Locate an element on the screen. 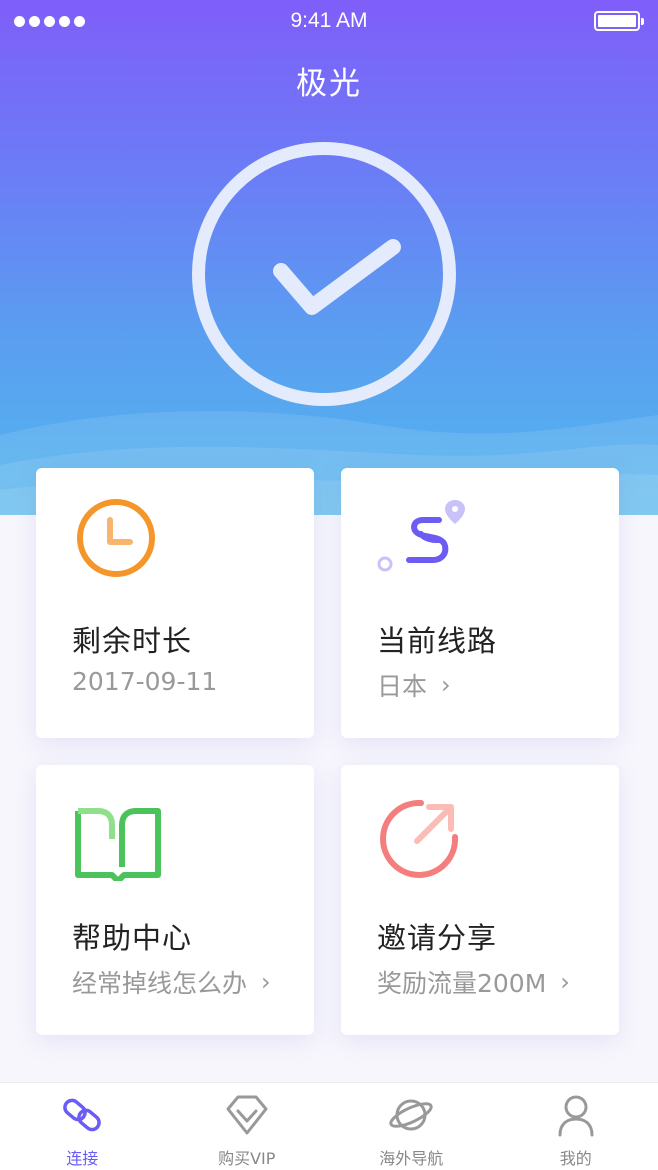 This screenshot has height=1170, width=658. card-remaining-time: 剩余时长 2017-09-11 is located at coordinates (175, 603).